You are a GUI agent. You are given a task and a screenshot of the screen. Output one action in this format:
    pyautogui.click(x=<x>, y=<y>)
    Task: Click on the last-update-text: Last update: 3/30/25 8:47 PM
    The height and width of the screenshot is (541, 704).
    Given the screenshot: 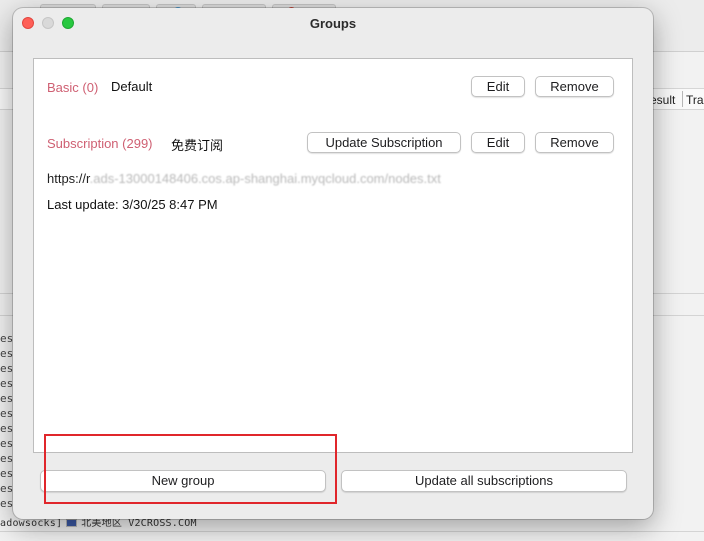 What is the action you would take?
    pyautogui.click(x=132, y=204)
    